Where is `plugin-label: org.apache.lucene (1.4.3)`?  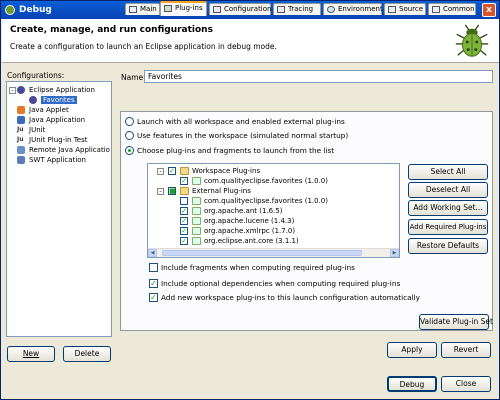 plugin-label: org.apache.lucene (1.4.3) is located at coordinates (249, 221).